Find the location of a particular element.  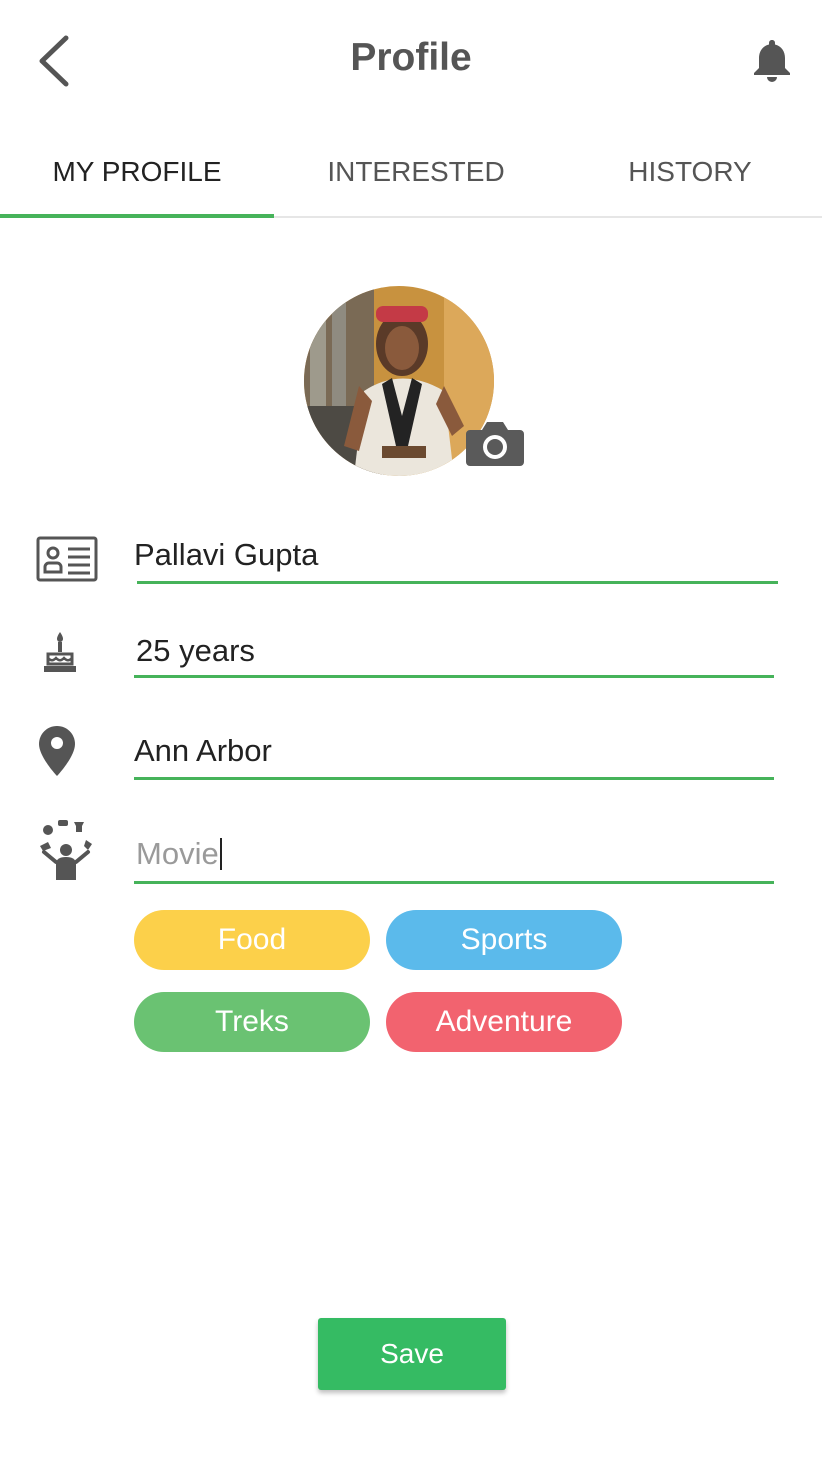

age-field-row is located at coordinates (411, 656).